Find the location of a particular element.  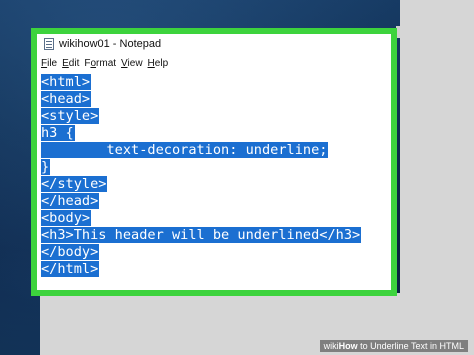

selected-text: <head> is located at coordinates (66, 99).